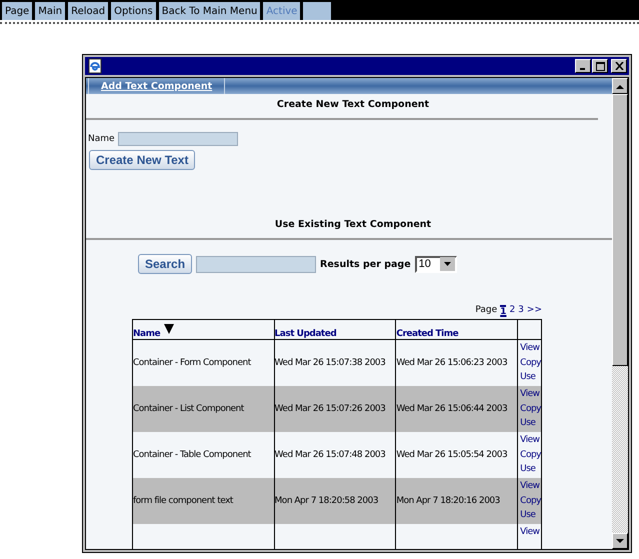 The height and width of the screenshot is (559, 639). Describe the element at coordinates (330, 455) in the screenshot. I see `table-cell: Wed Mar 26 15:07:48 2003` at that location.